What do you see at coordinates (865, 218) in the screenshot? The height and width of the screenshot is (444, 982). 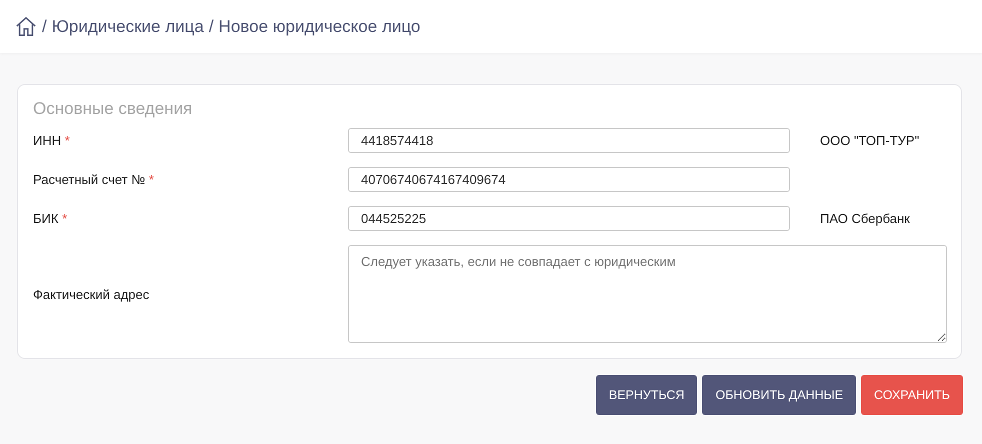 I see `field-note: ПАО Сбербанк` at bounding box center [865, 218].